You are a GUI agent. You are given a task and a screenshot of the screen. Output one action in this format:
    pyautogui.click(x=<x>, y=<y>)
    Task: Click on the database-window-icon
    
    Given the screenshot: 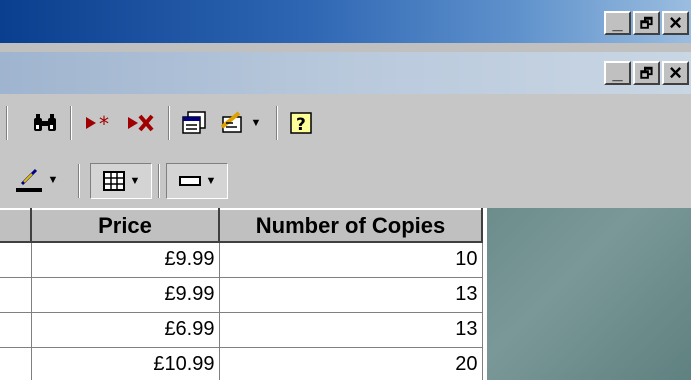 What is the action you would take?
    pyautogui.click(x=194, y=122)
    